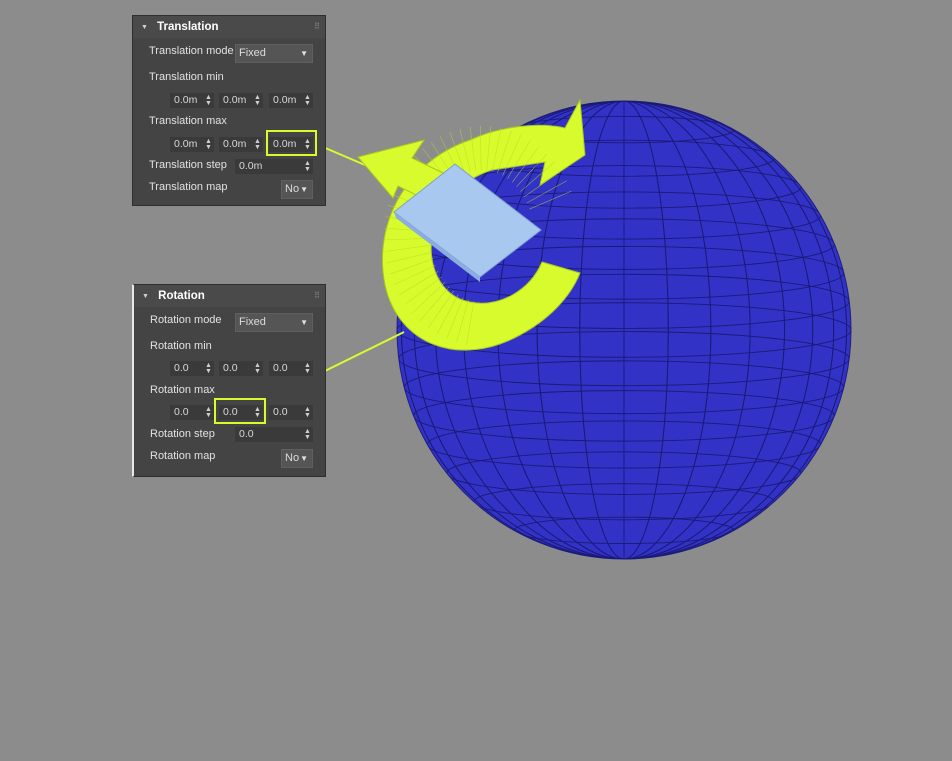 This screenshot has width=952, height=761. Describe the element at coordinates (230, 368) in the screenshot. I see `rotation-min-y-value: 0.0` at that location.